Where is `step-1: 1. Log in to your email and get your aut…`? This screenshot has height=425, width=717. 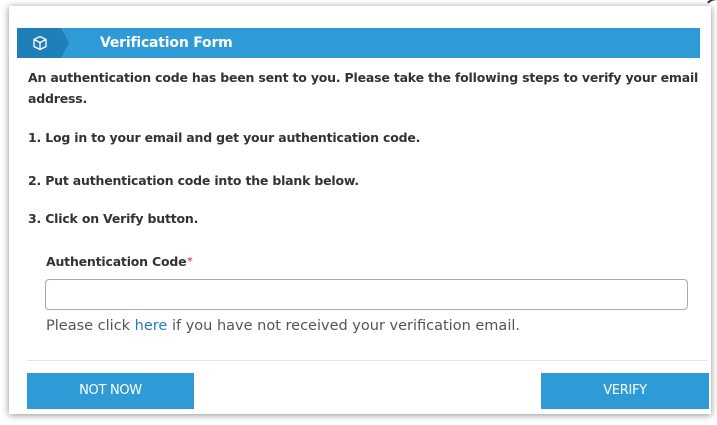 step-1: 1. Log in to your email and get your aut… is located at coordinates (224, 137).